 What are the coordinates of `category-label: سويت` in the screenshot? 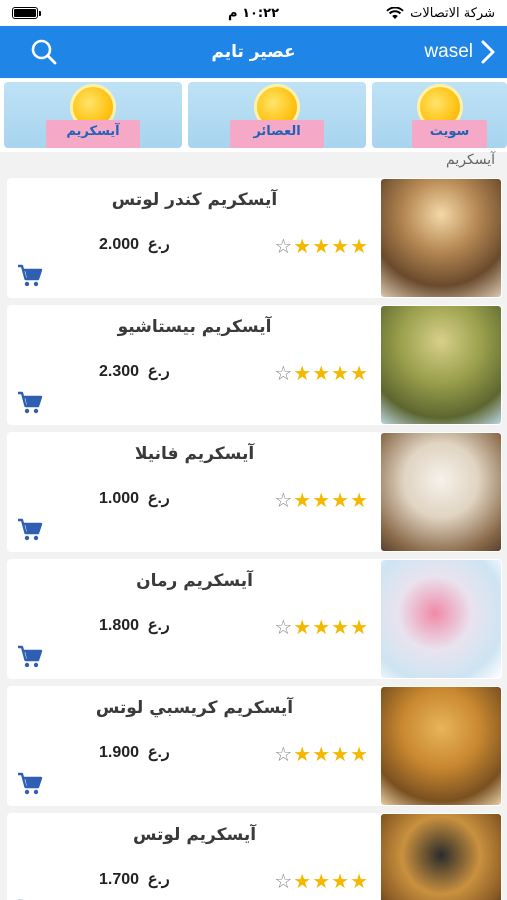 It's located at (449, 131).